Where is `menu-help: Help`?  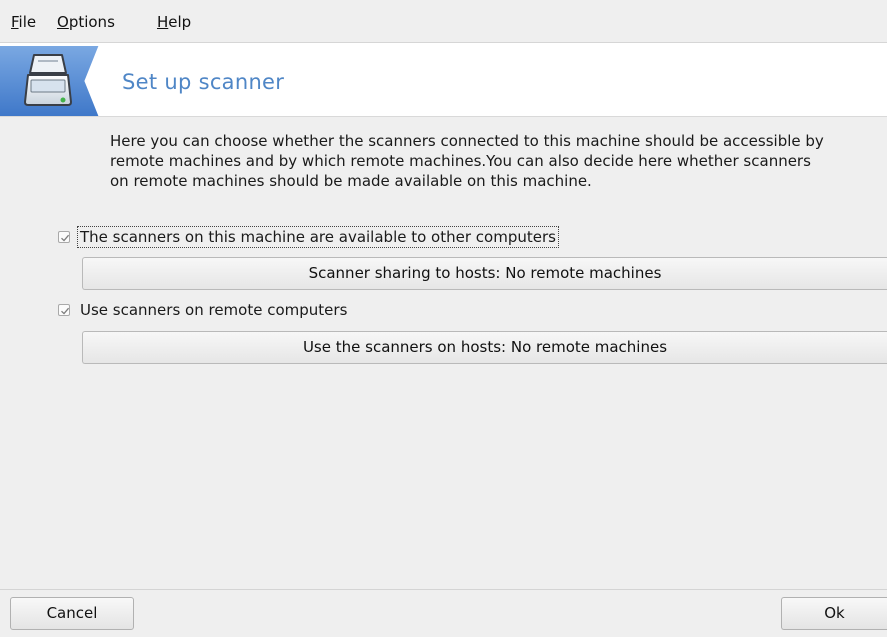
menu-help: Help is located at coordinates (174, 22).